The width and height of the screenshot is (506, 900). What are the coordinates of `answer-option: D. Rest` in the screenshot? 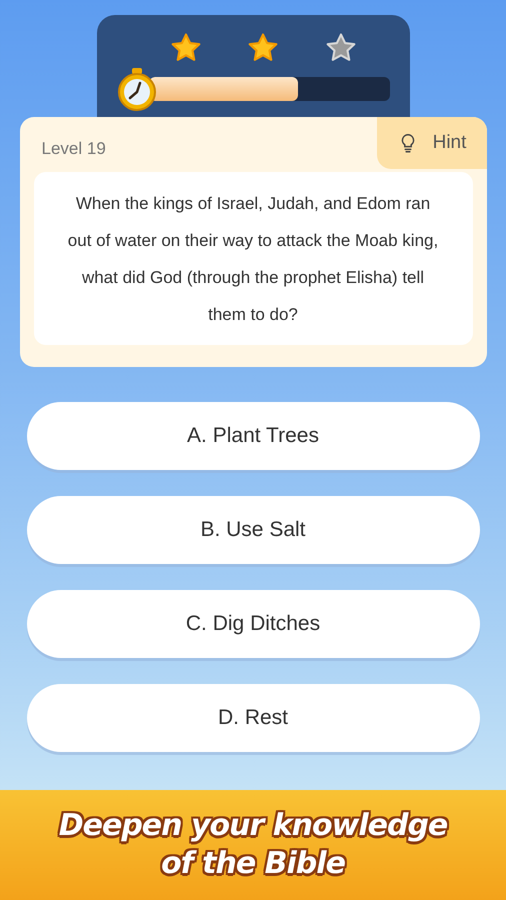 It's located at (253, 718).